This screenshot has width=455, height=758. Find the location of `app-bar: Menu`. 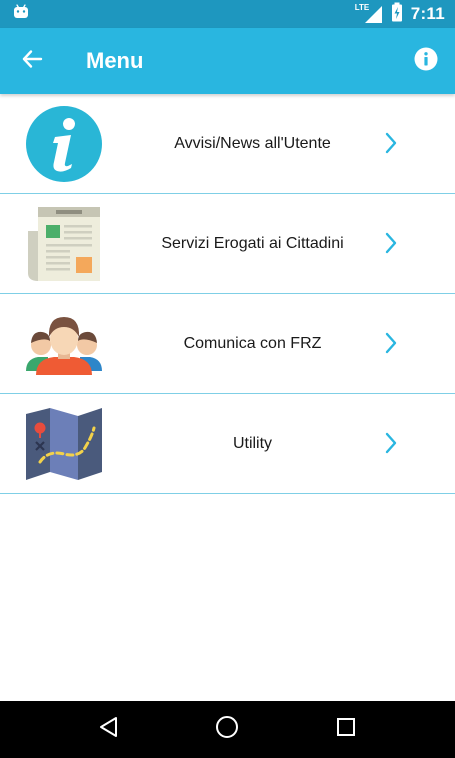

app-bar: Menu is located at coordinates (227, 61).